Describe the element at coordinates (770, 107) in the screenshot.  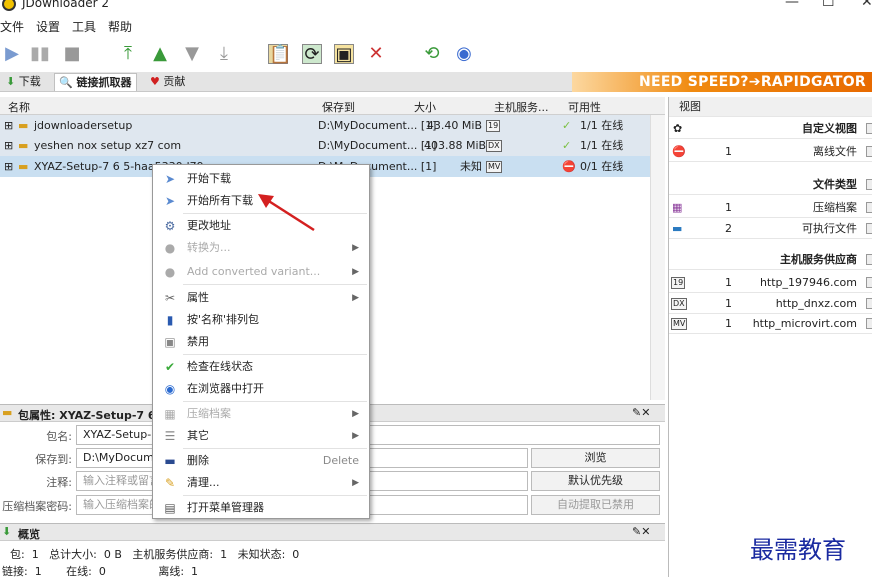
I see `view-panel-header: 视图` at that location.